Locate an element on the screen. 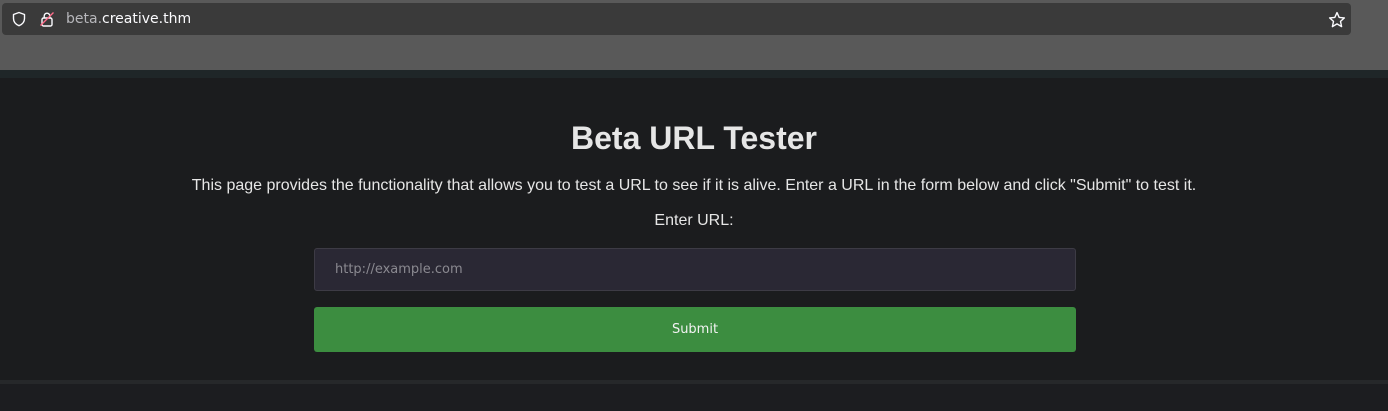 The image size is (1388, 411). page-bottom is located at coordinates (694, 397).